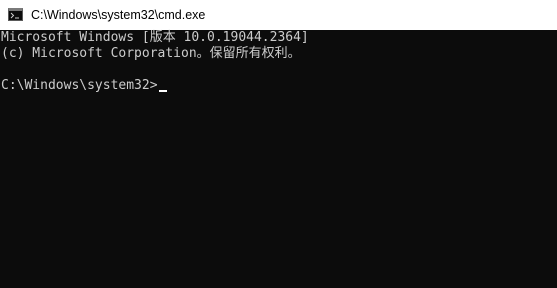 The image size is (557, 288). I want to click on cmd-icon, so click(15, 14).